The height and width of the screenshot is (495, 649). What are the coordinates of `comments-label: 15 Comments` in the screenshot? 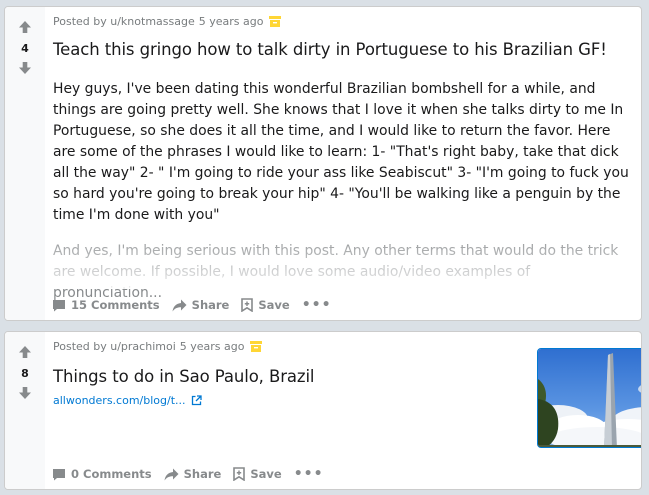 It's located at (115, 305).